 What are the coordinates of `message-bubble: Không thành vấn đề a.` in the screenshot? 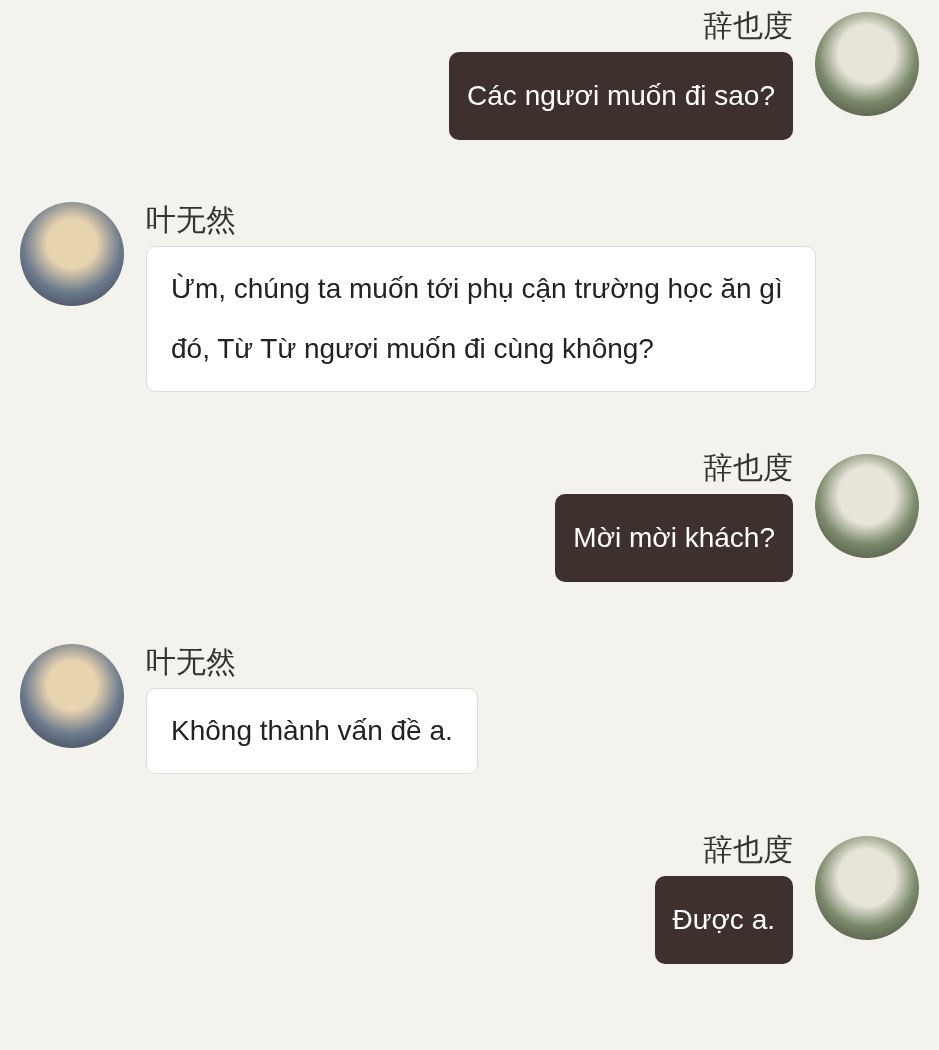 It's located at (312, 731).